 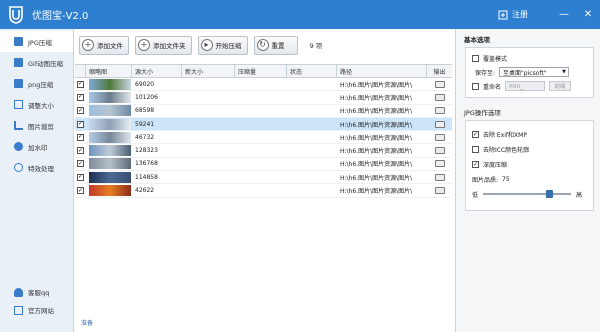 I want to click on remove-exif-checkbox: ✓, so click(x=475, y=134).